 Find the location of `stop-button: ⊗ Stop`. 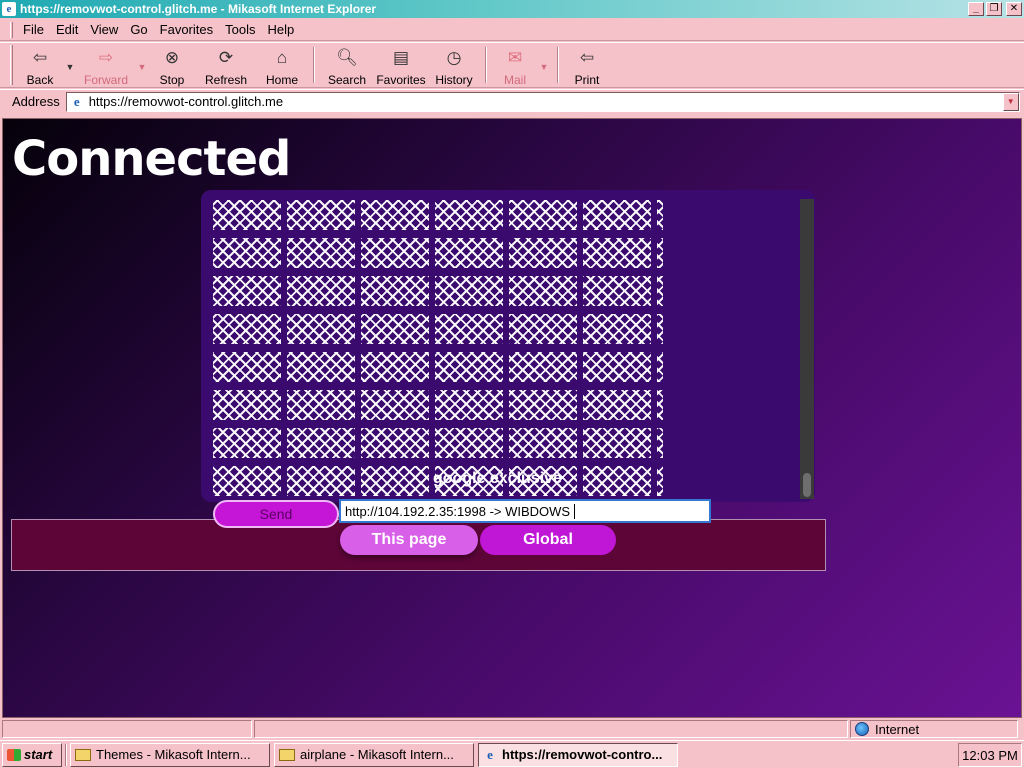

stop-button: ⊗ Stop is located at coordinates (172, 65).